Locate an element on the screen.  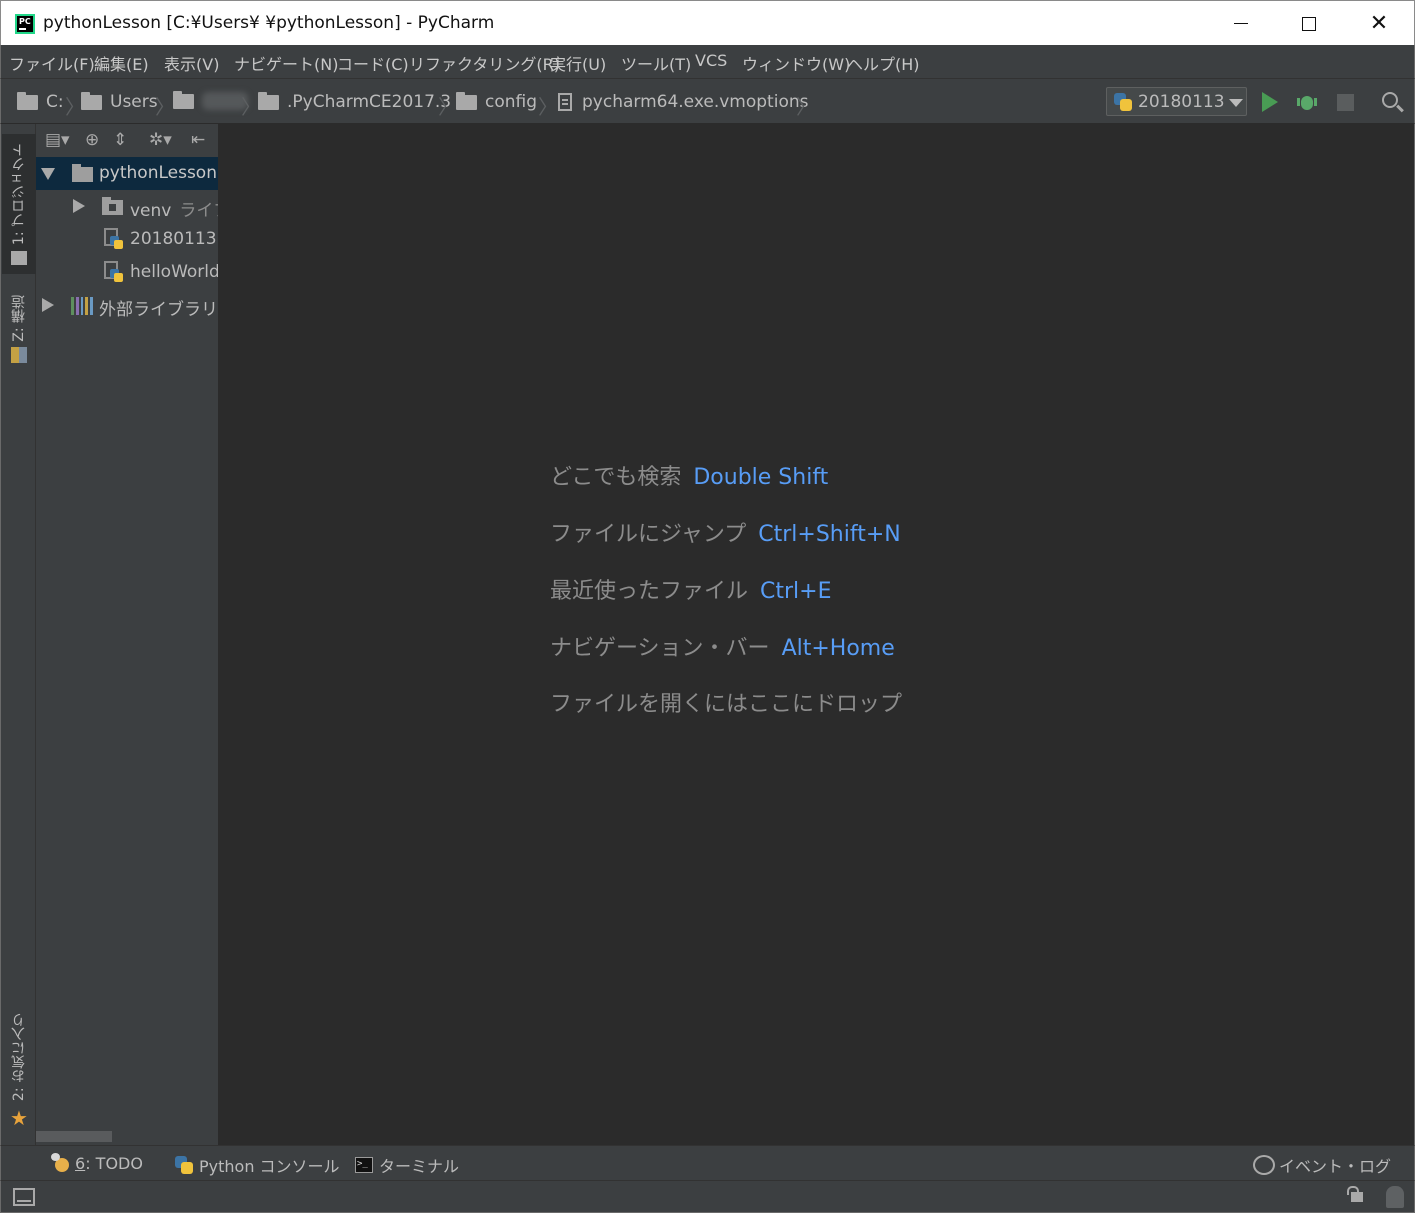
chevron-down-icon is located at coordinates (1236, 103).